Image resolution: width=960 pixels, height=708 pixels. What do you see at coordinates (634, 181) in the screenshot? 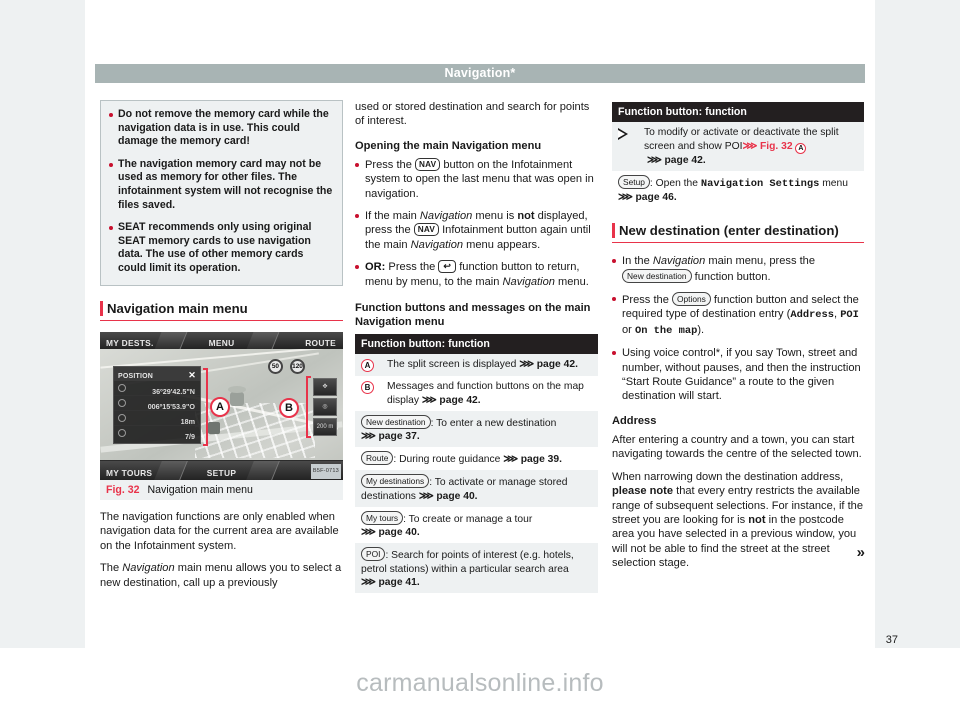
I see `setup-button: Setup` at bounding box center [634, 181].